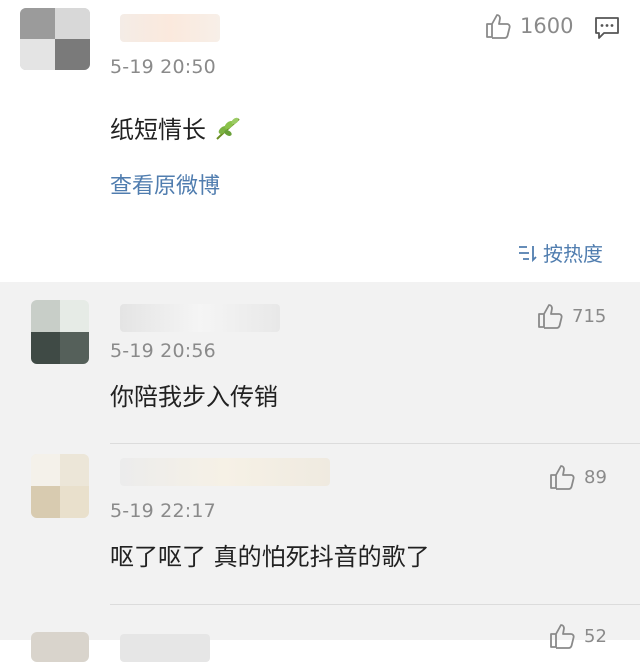  I want to click on like-count: 89, so click(595, 477).